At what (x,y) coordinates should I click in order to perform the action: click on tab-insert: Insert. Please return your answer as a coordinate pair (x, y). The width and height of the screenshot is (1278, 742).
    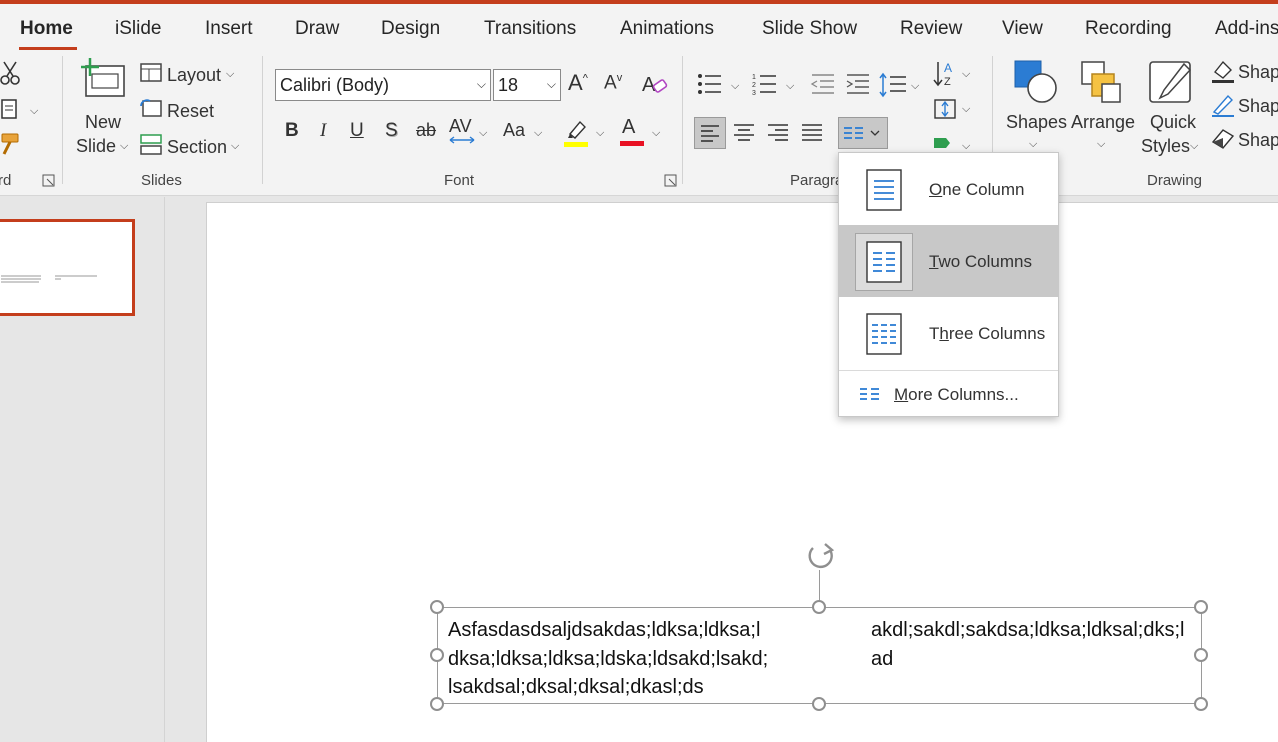
    Looking at the image, I should click on (229, 29).